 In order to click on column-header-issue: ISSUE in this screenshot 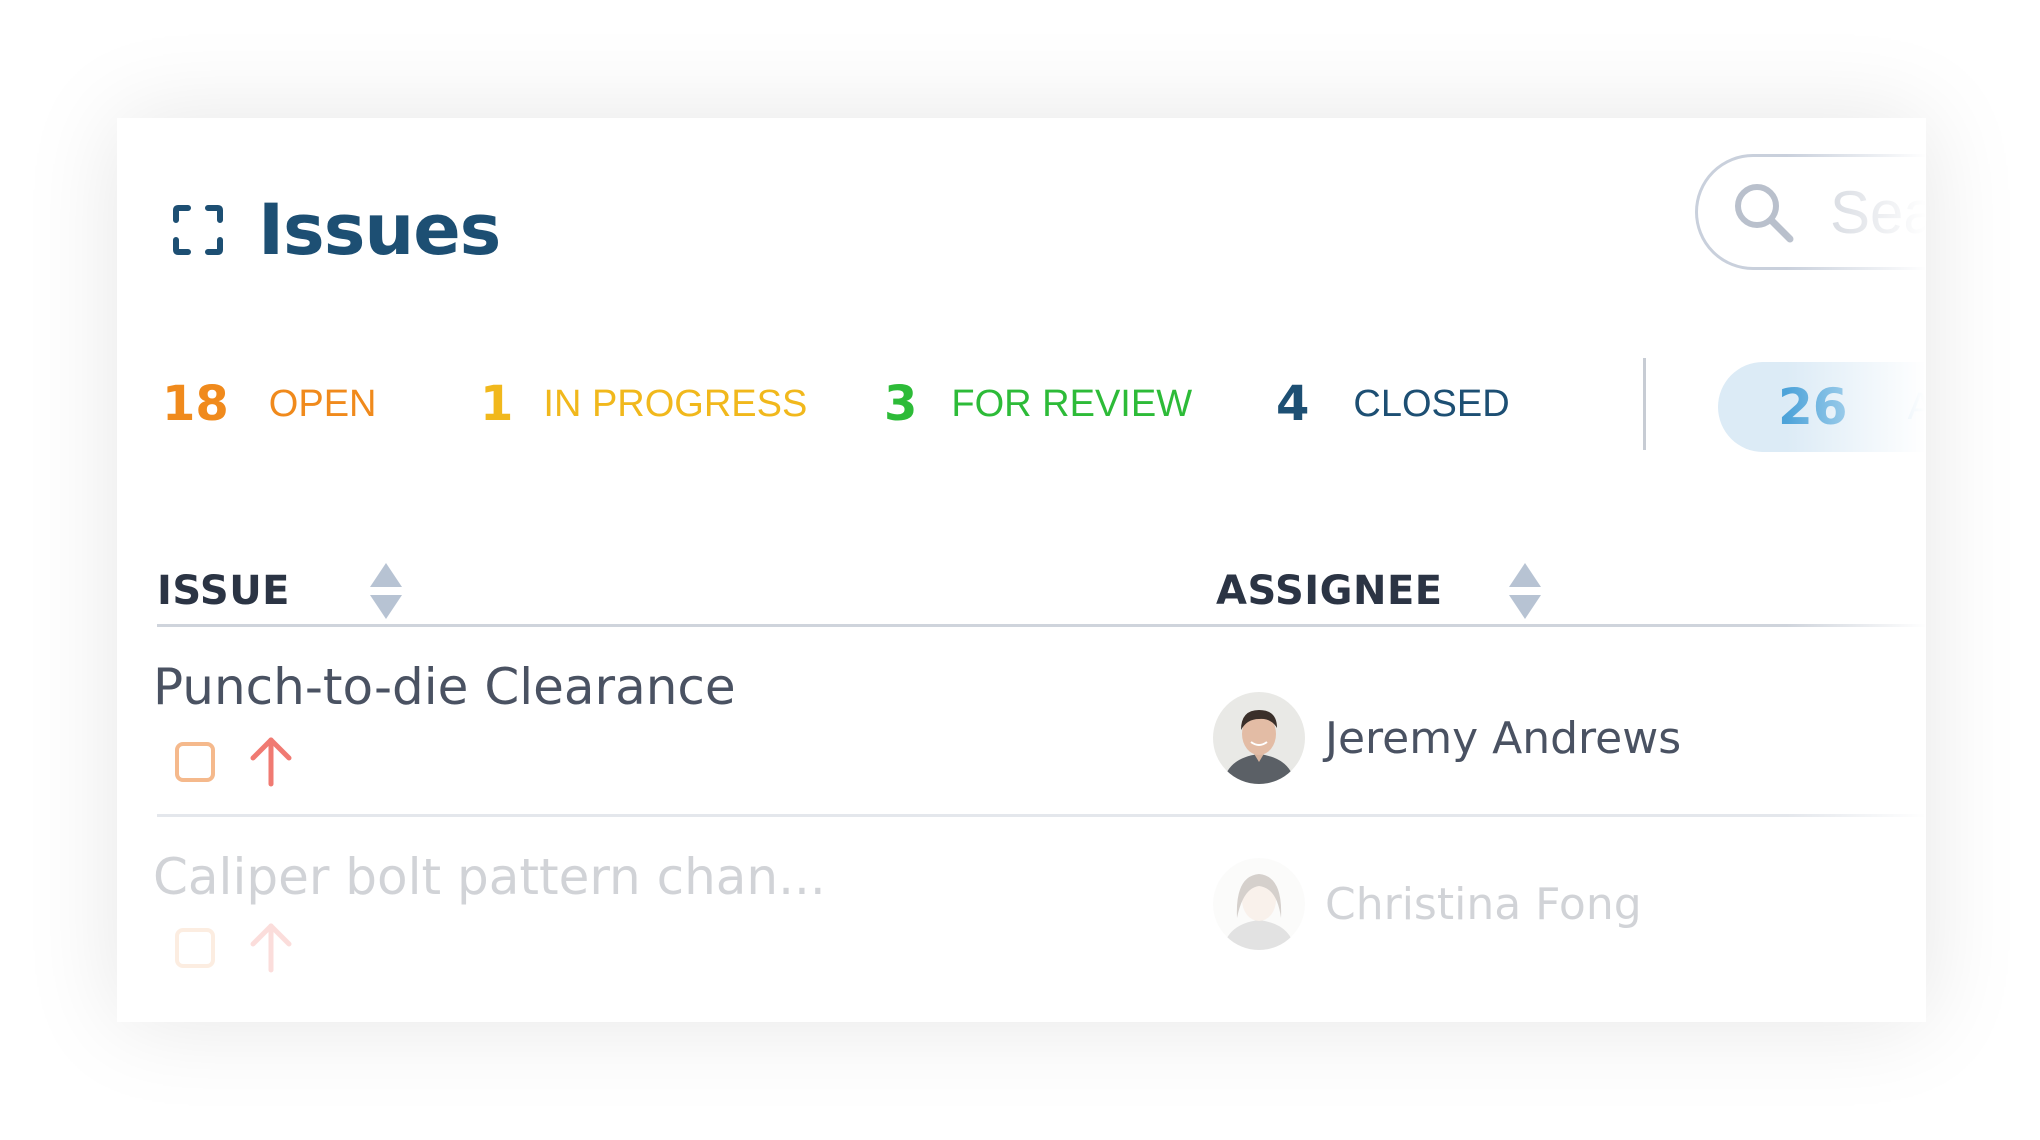, I will do `click(280, 591)`.